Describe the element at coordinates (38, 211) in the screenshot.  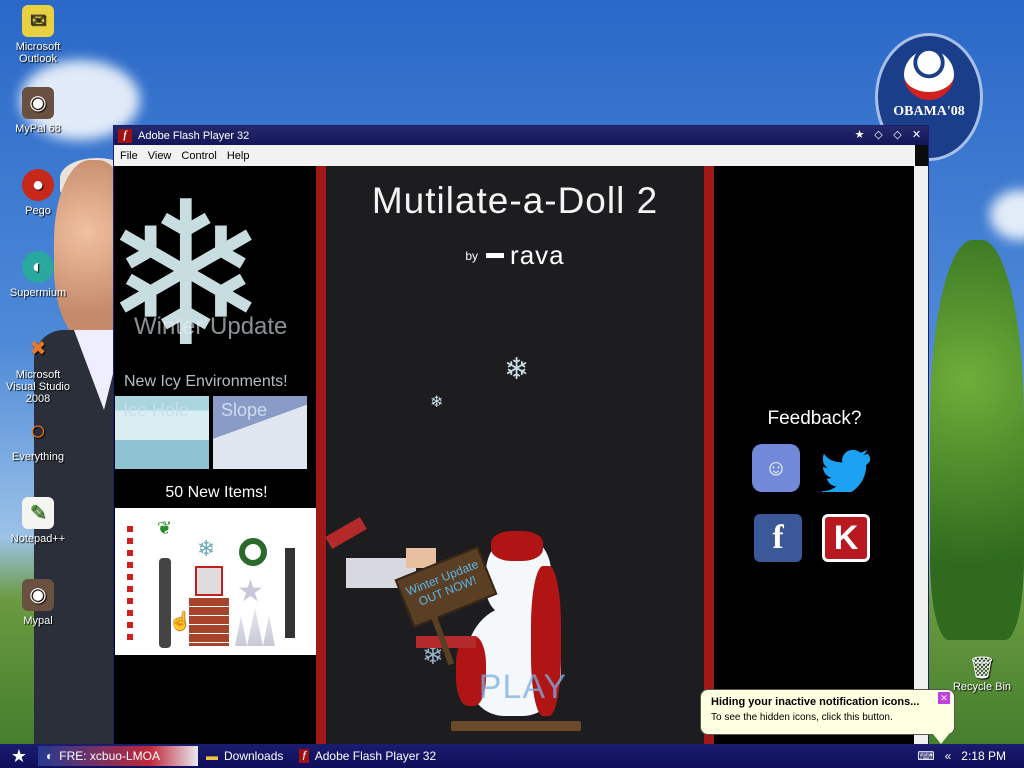
I see `desktop-icon-label: Pego` at that location.